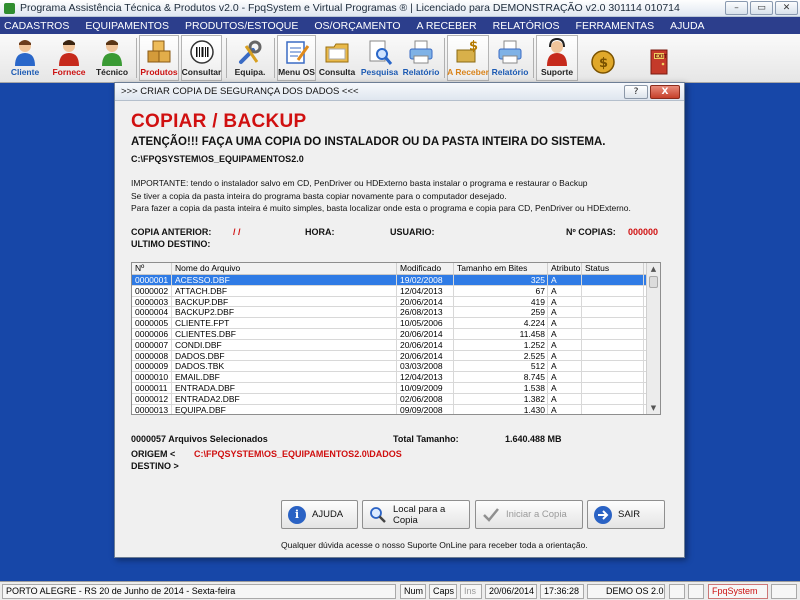  What do you see at coordinates (447, 26) in the screenshot?
I see `menu-a-receber: A RECEBER` at bounding box center [447, 26].